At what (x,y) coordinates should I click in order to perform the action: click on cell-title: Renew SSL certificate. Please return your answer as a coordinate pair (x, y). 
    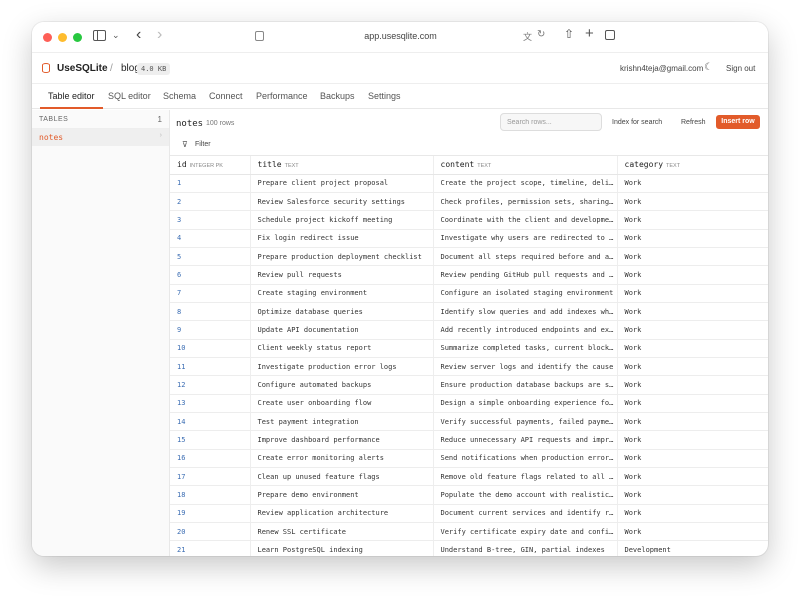
    Looking at the image, I should click on (342, 532).